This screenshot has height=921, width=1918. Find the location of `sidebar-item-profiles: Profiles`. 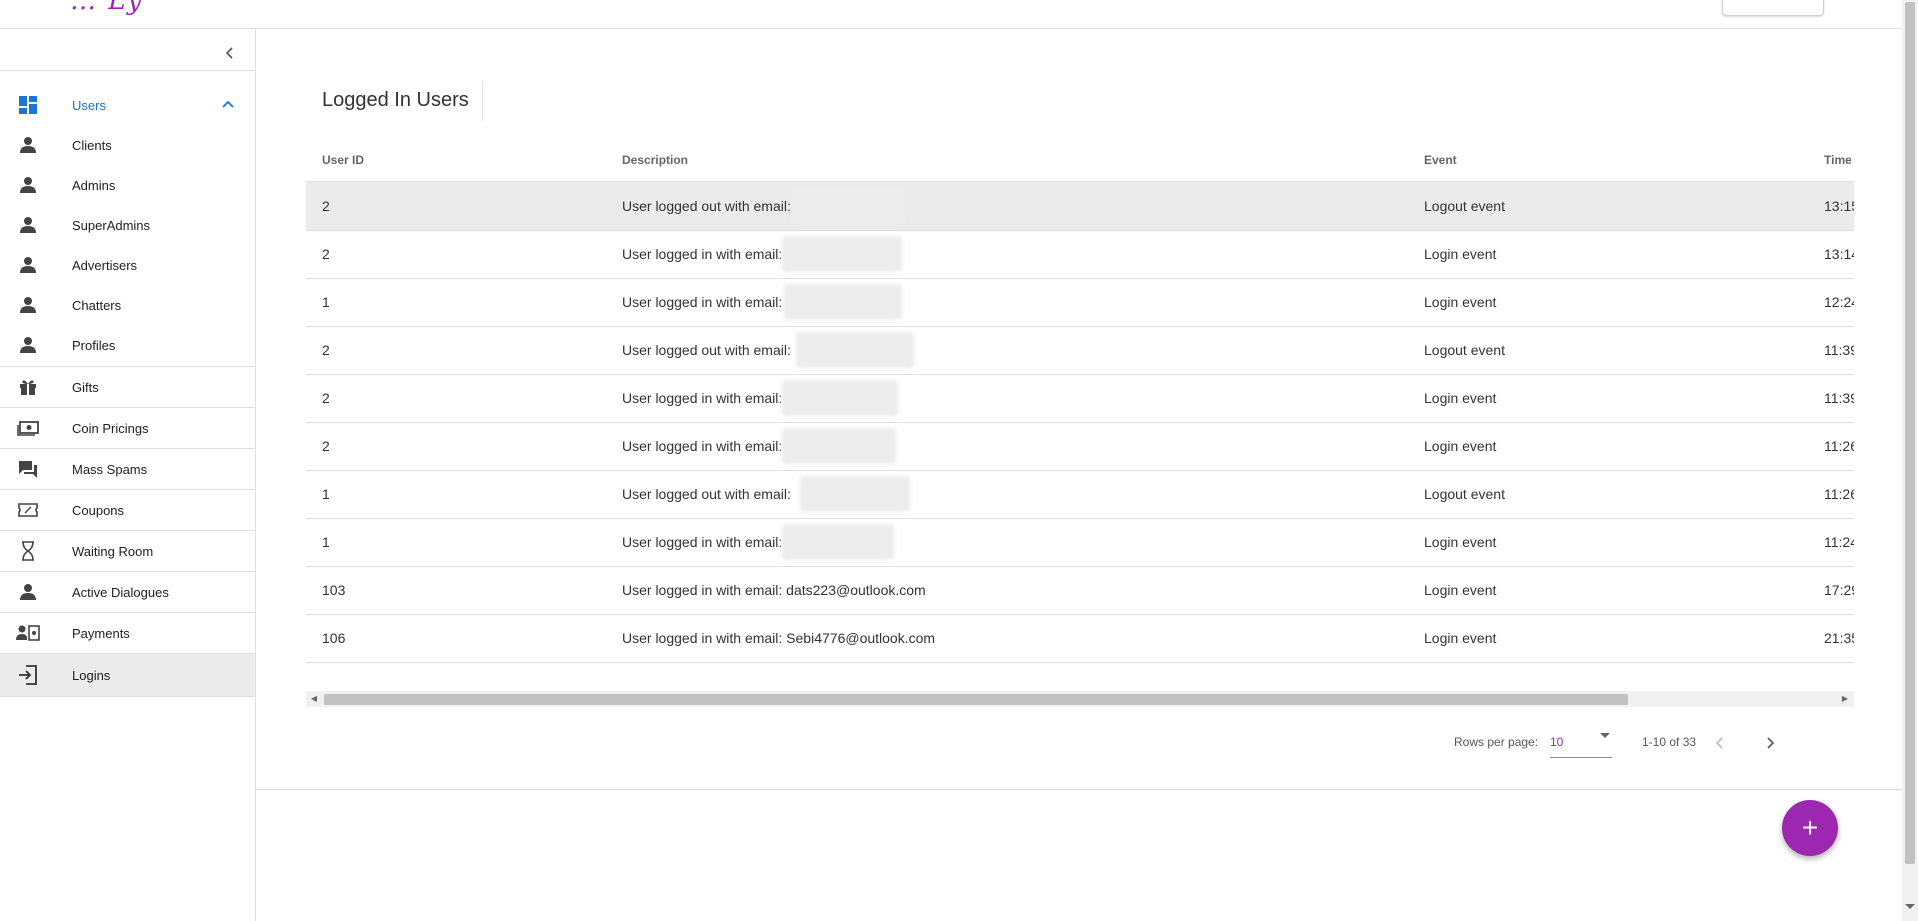

sidebar-item-profiles: Profiles is located at coordinates (127, 345).